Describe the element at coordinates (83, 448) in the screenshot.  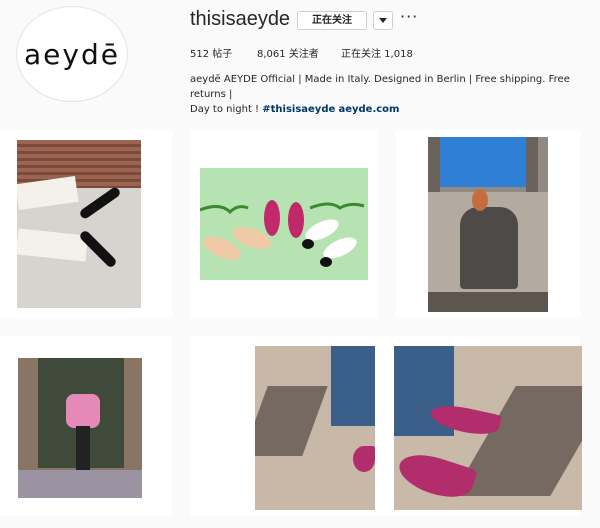
I see `legs` at that location.